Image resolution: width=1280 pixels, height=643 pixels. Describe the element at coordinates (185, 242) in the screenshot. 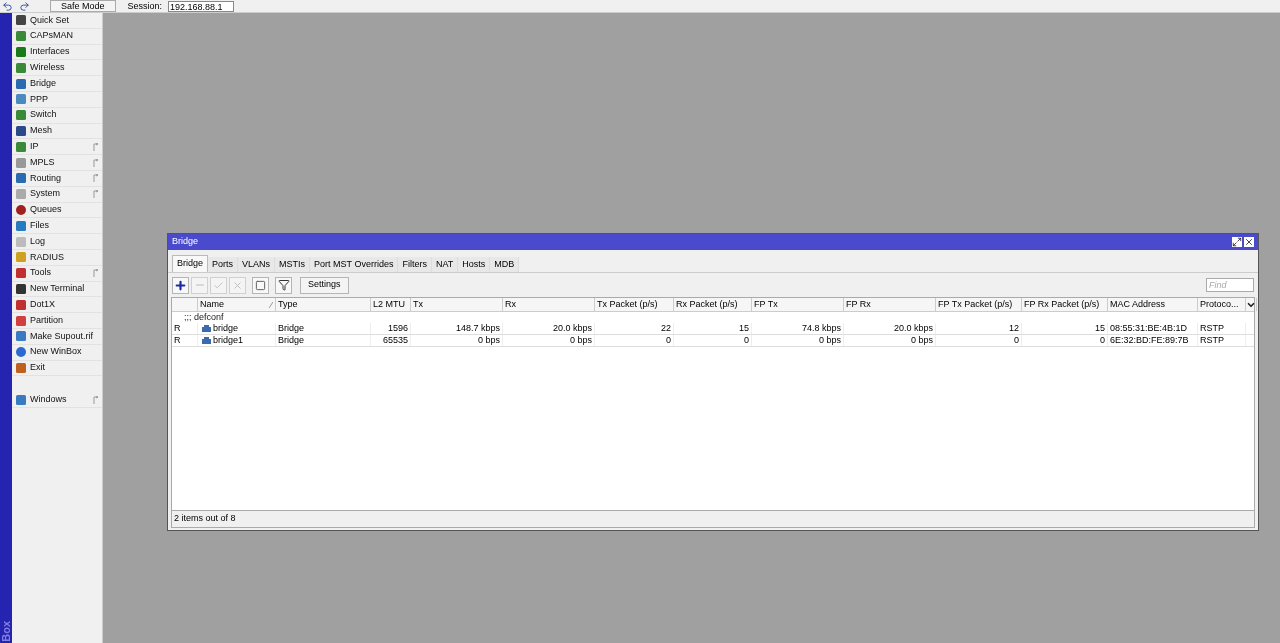

I see `window-title: Bridge` at that location.